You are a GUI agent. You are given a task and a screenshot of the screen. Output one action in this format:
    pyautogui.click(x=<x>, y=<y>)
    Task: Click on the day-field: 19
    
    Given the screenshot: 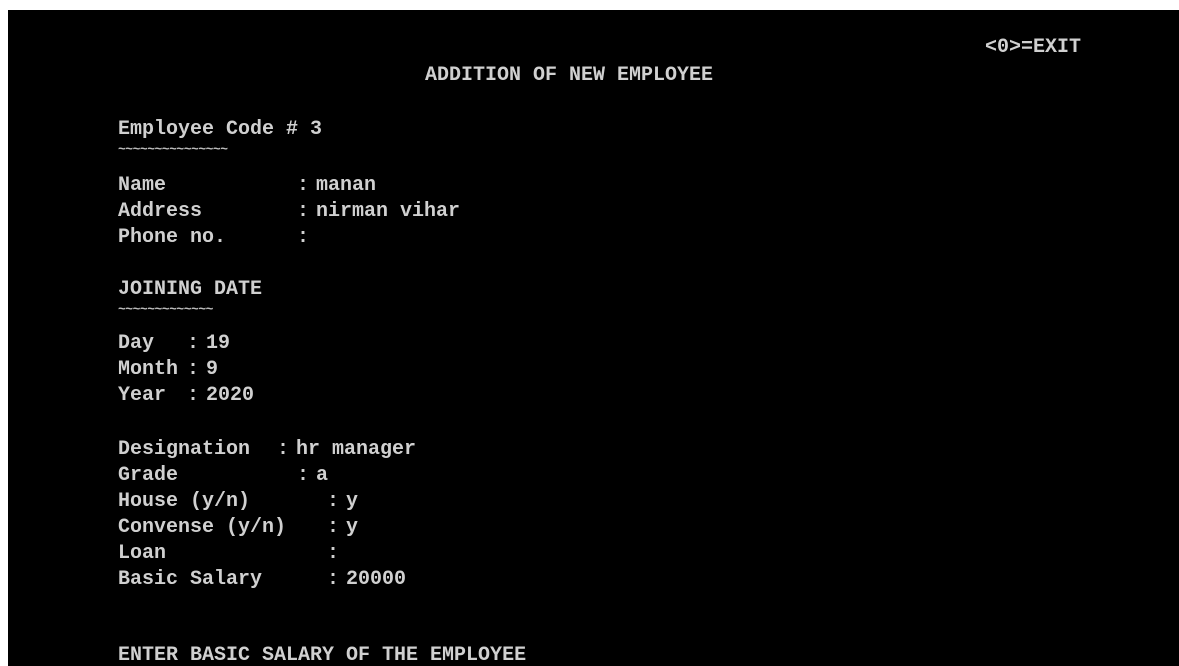 What is the action you would take?
    pyautogui.click(x=218, y=344)
    